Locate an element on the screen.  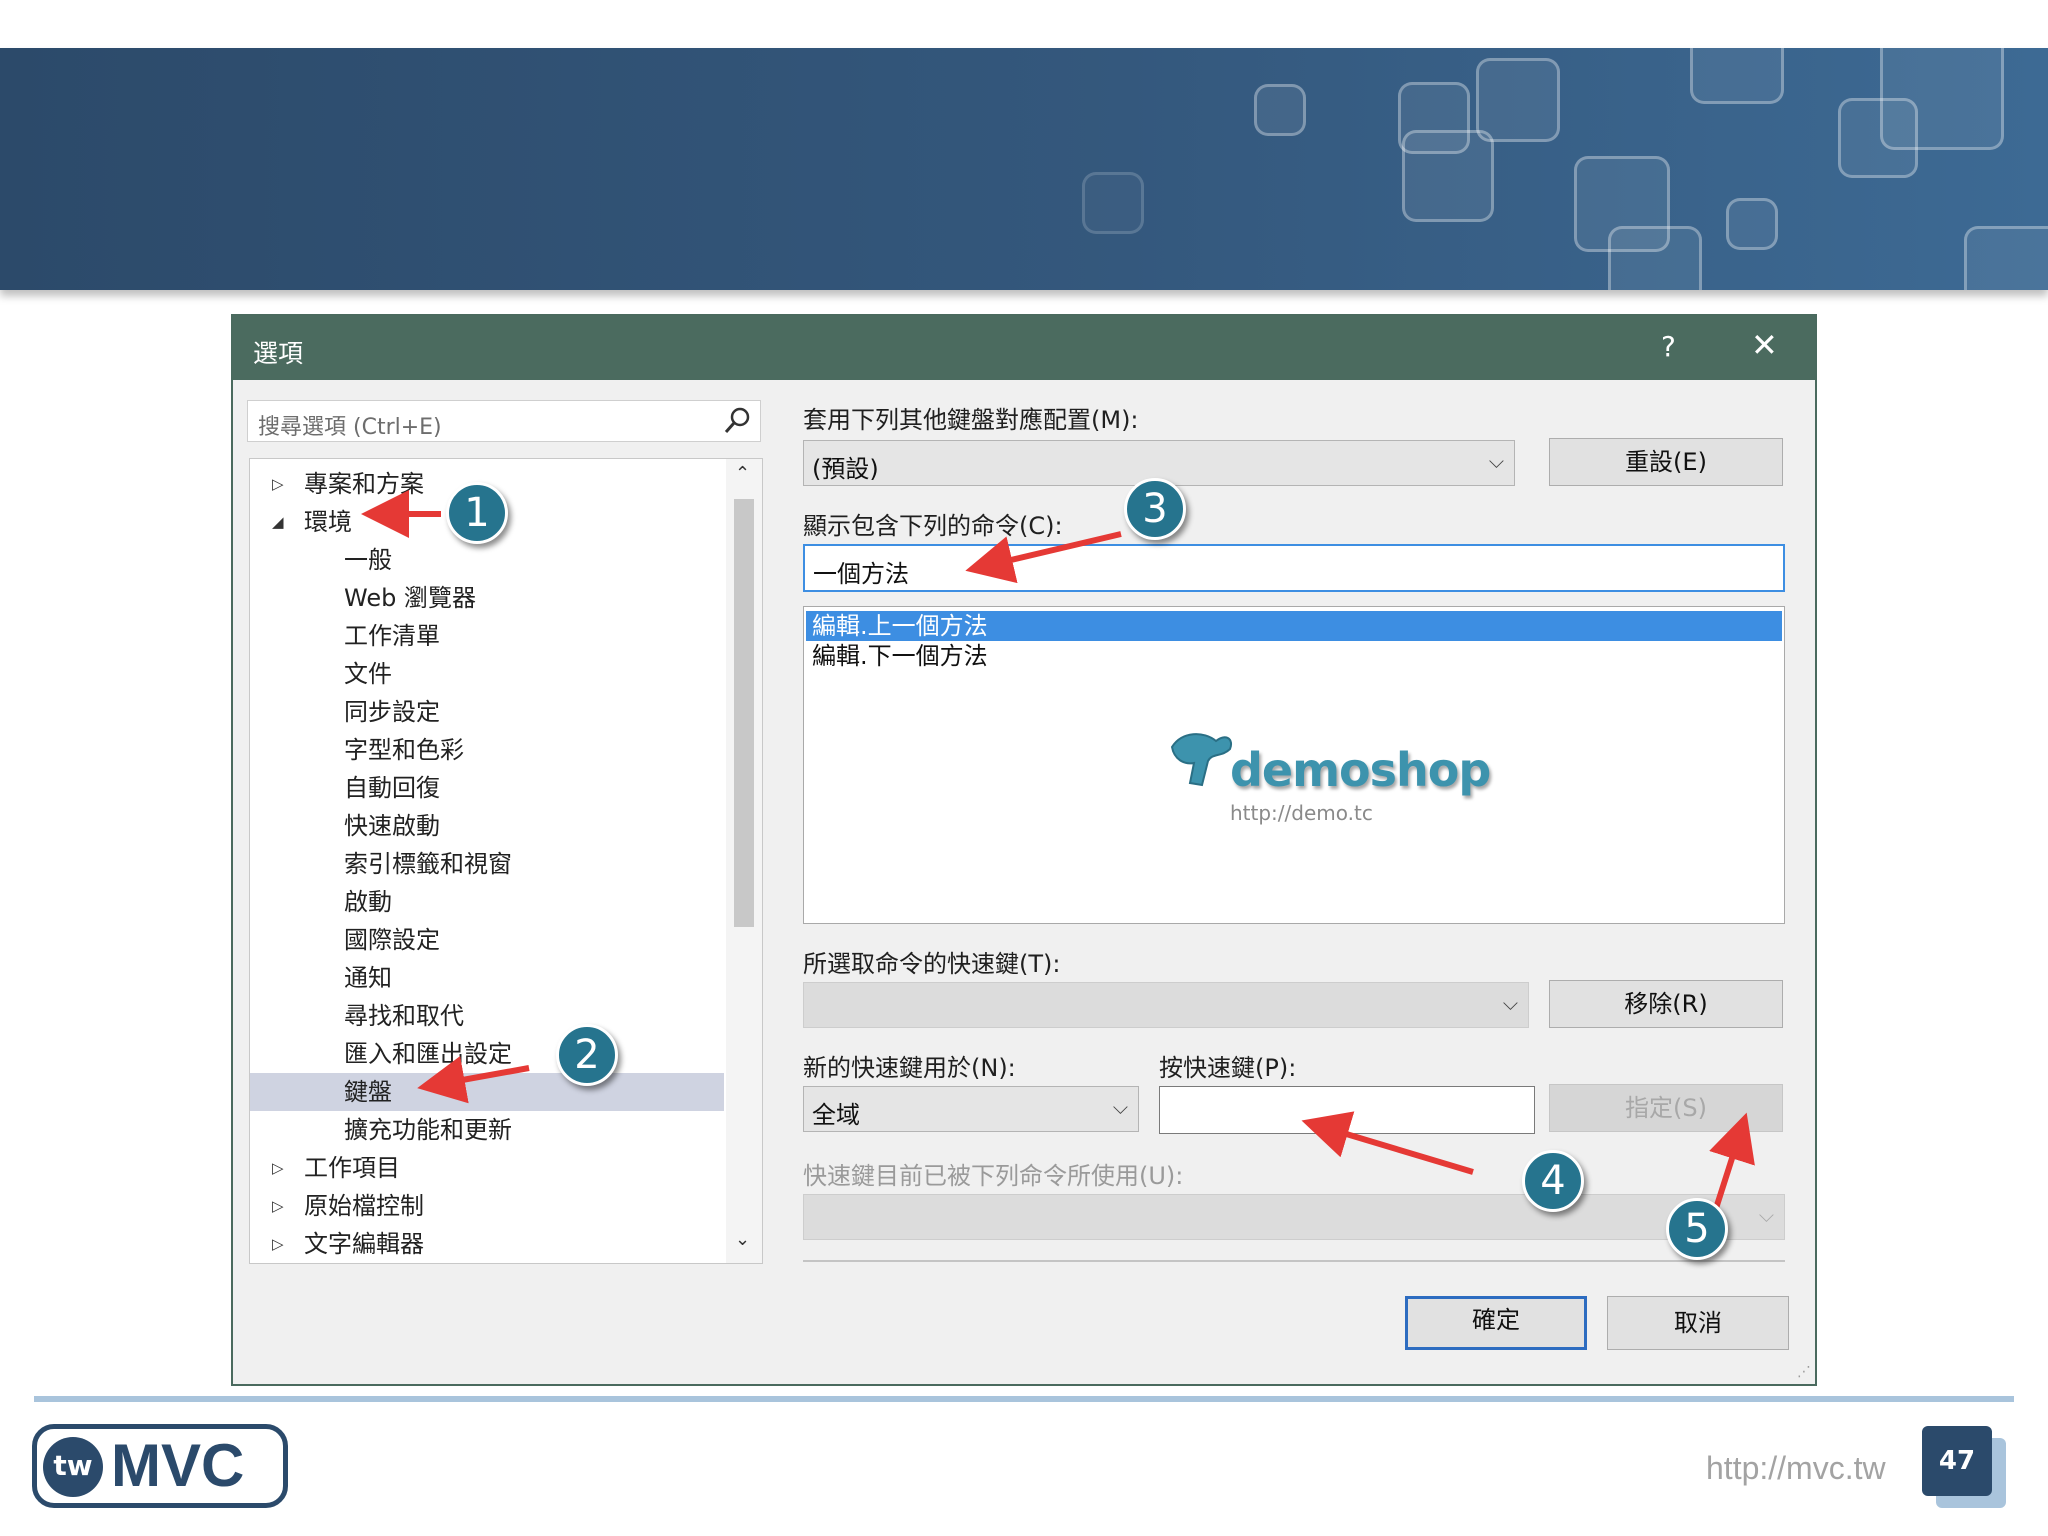
arrow-to-filter is located at coordinates (1043, 557).